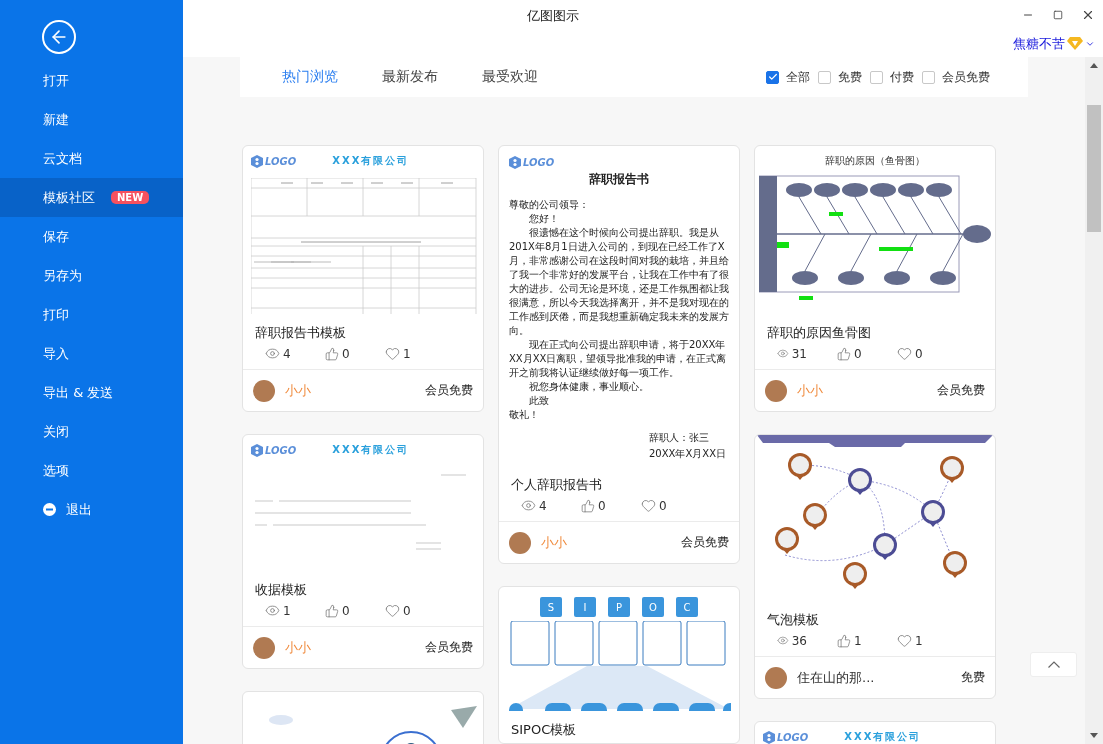 This screenshot has height=744, width=1103. I want to click on template-card: LOGO XXX有限公司 辞职报告书模板 4 0 1 小小 会员免费, so click(363, 278).